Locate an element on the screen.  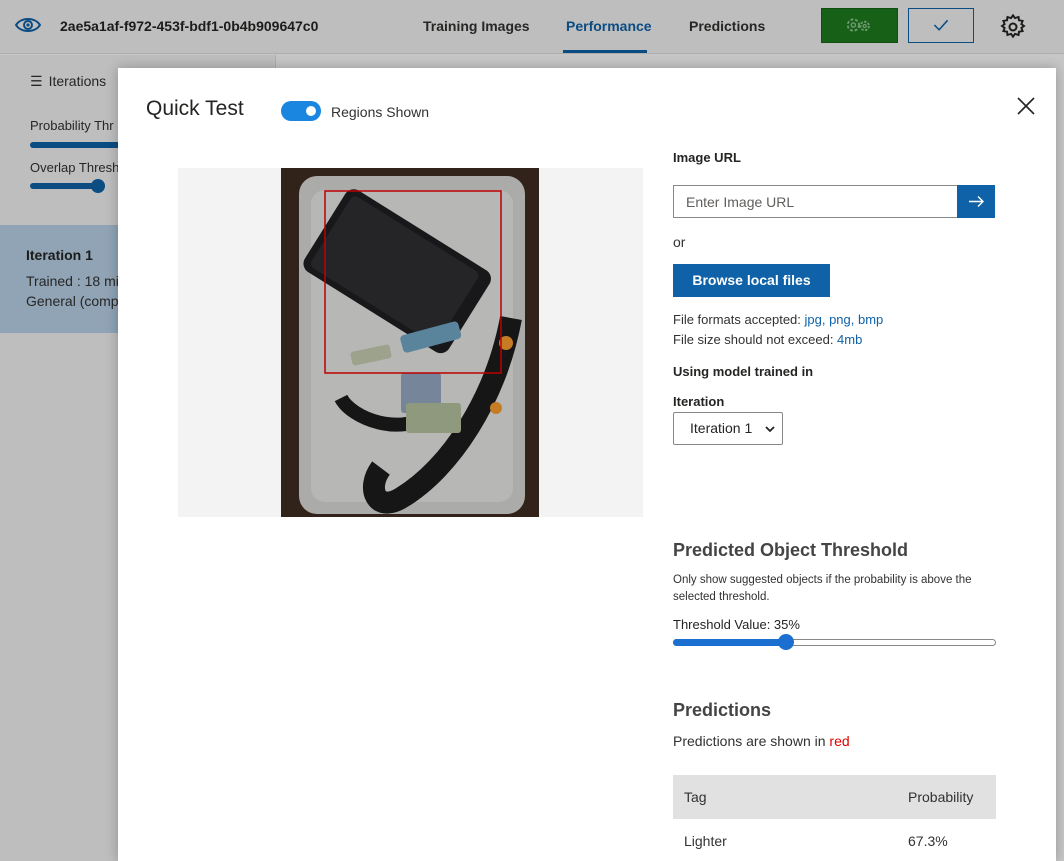
slider-fill is located at coordinates (729, 642).